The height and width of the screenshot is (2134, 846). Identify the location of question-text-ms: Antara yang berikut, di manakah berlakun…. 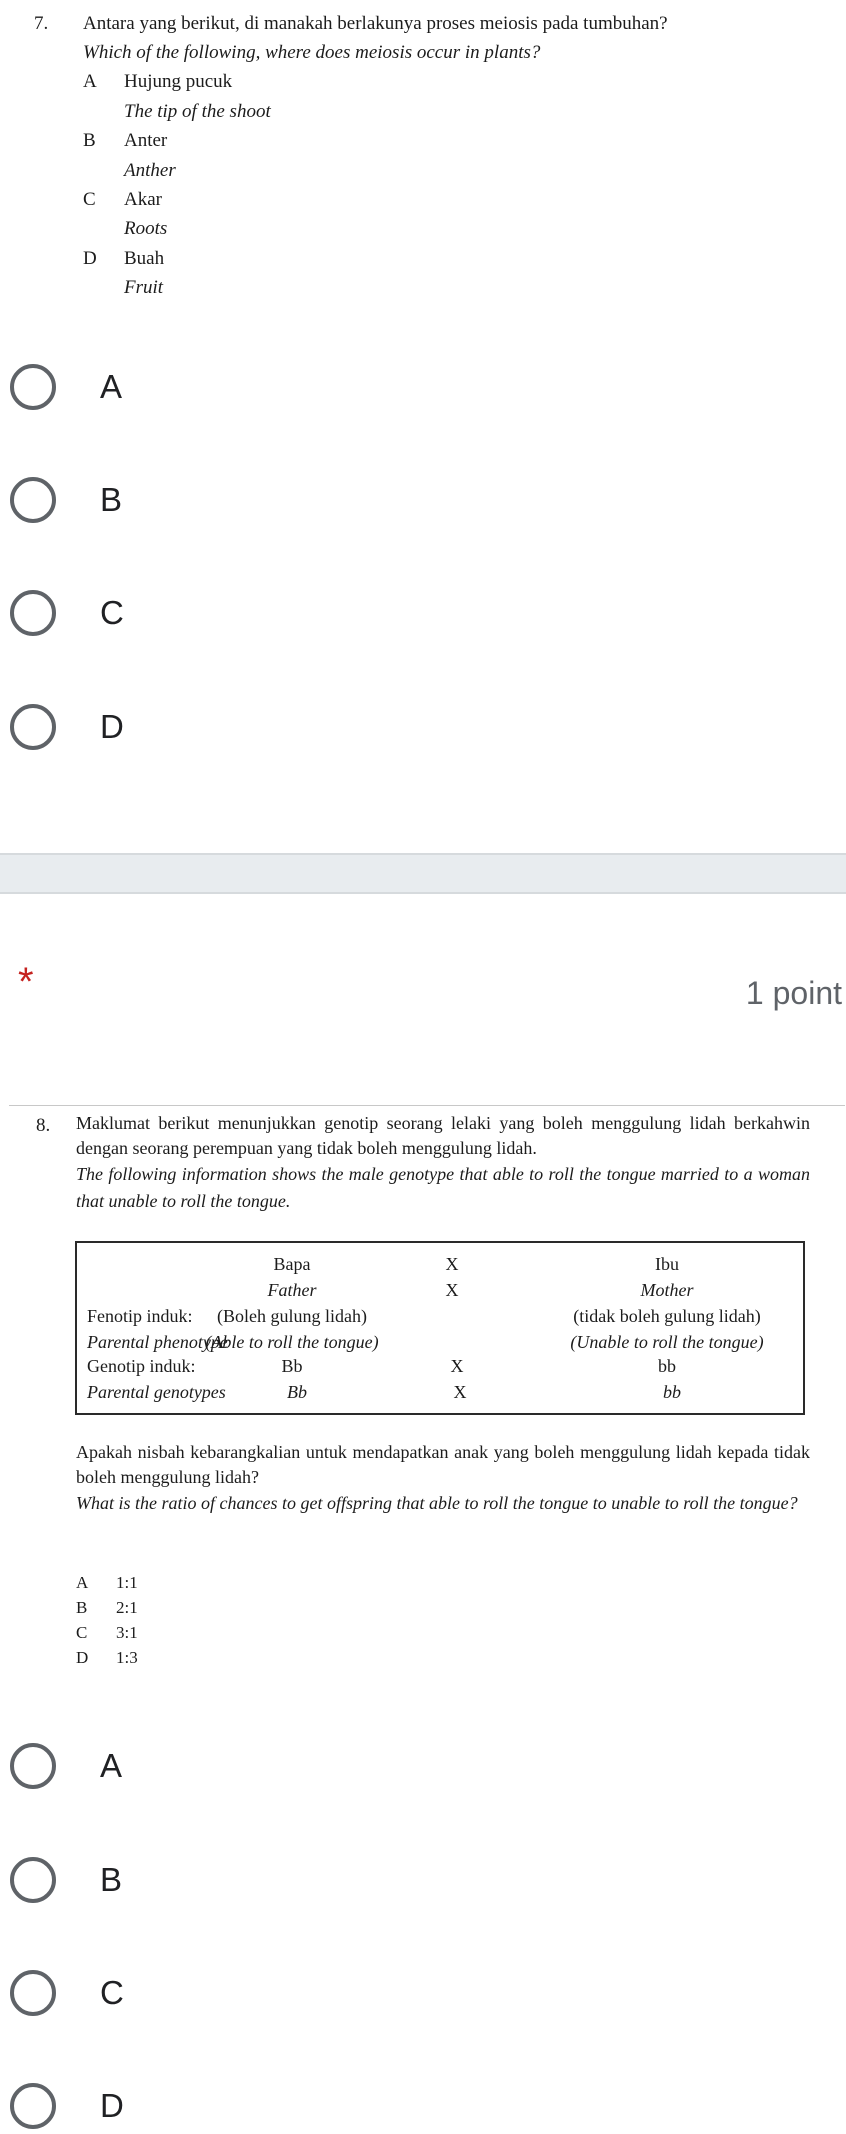
(375, 23).